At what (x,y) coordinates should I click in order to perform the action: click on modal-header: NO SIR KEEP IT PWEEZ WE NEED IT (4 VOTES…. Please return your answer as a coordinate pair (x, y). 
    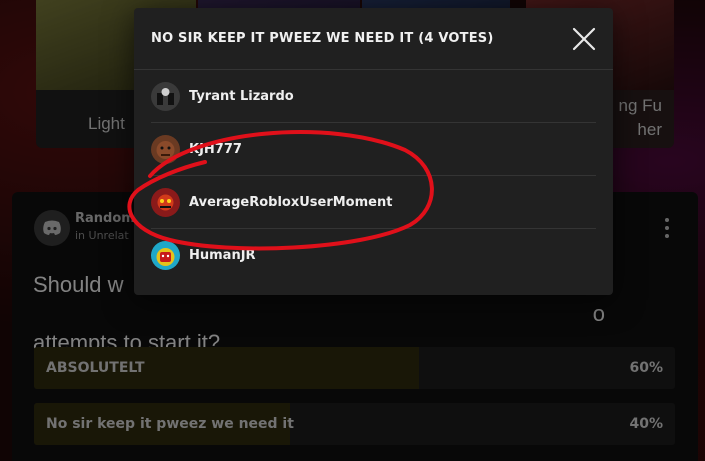
    Looking at the image, I should click on (373, 39).